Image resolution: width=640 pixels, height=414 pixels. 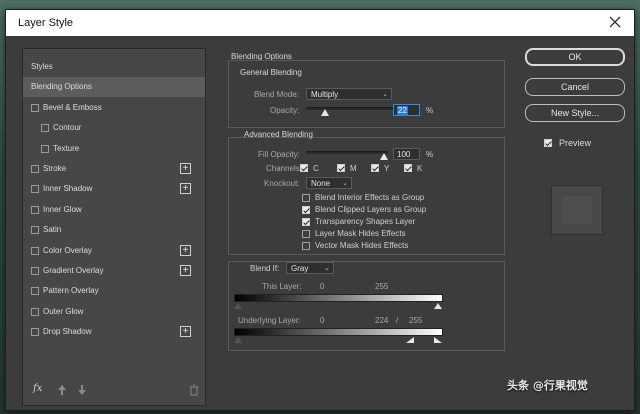 I want to click on preview-thumbnail, so click(x=577, y=210).